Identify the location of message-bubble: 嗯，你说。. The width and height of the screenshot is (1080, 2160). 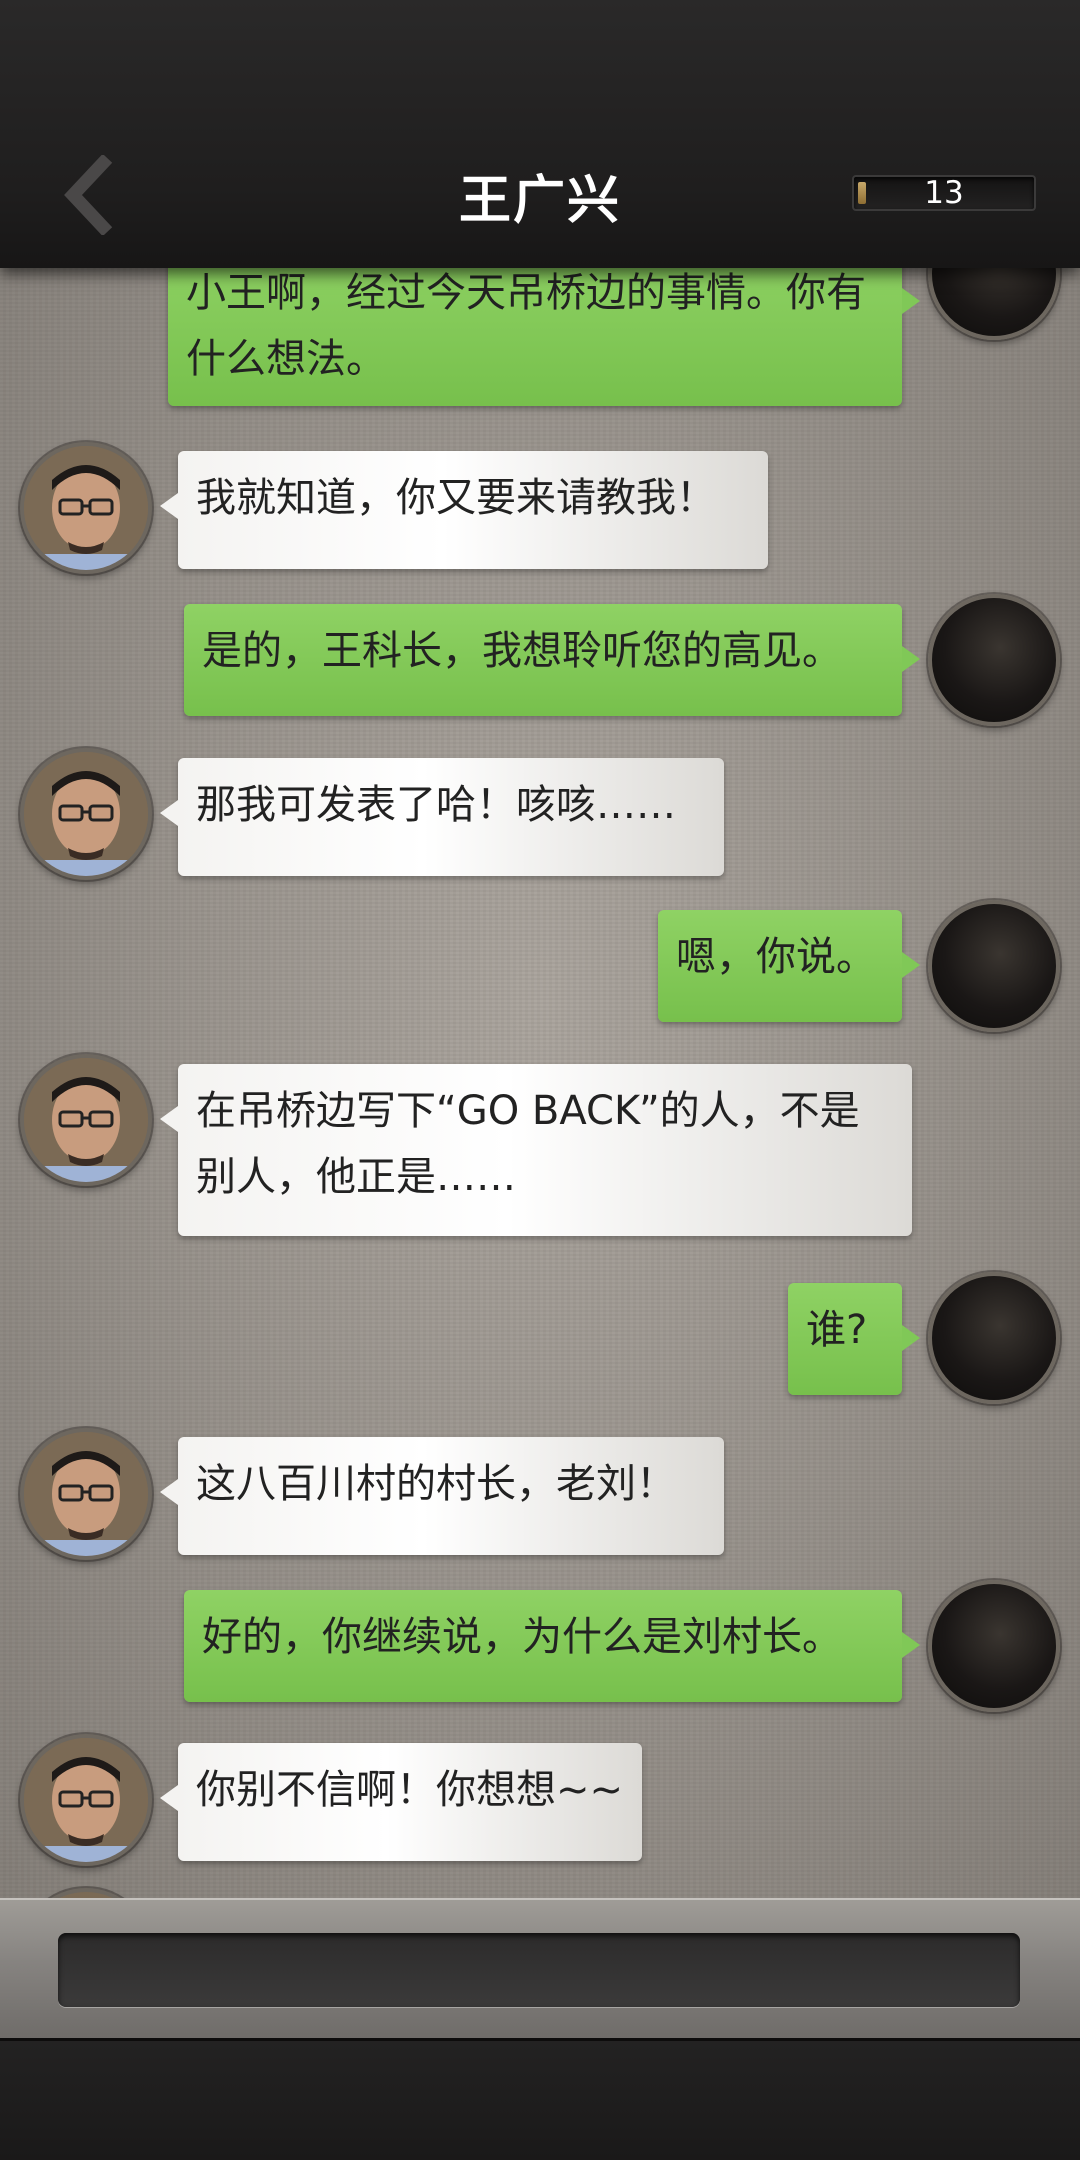
(789, 966).